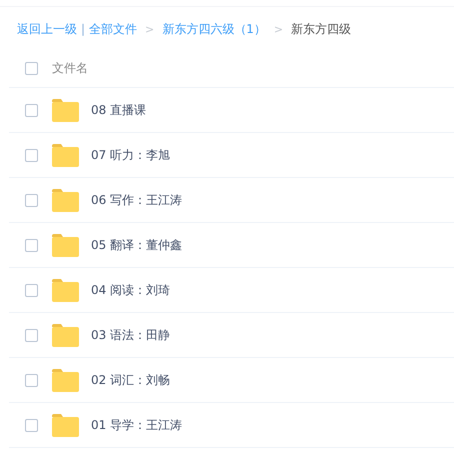 Image resolution: width=454 pixels, height=458 pixels. I want to click on folder-name: 03 语法：田静, so click(130, 335).